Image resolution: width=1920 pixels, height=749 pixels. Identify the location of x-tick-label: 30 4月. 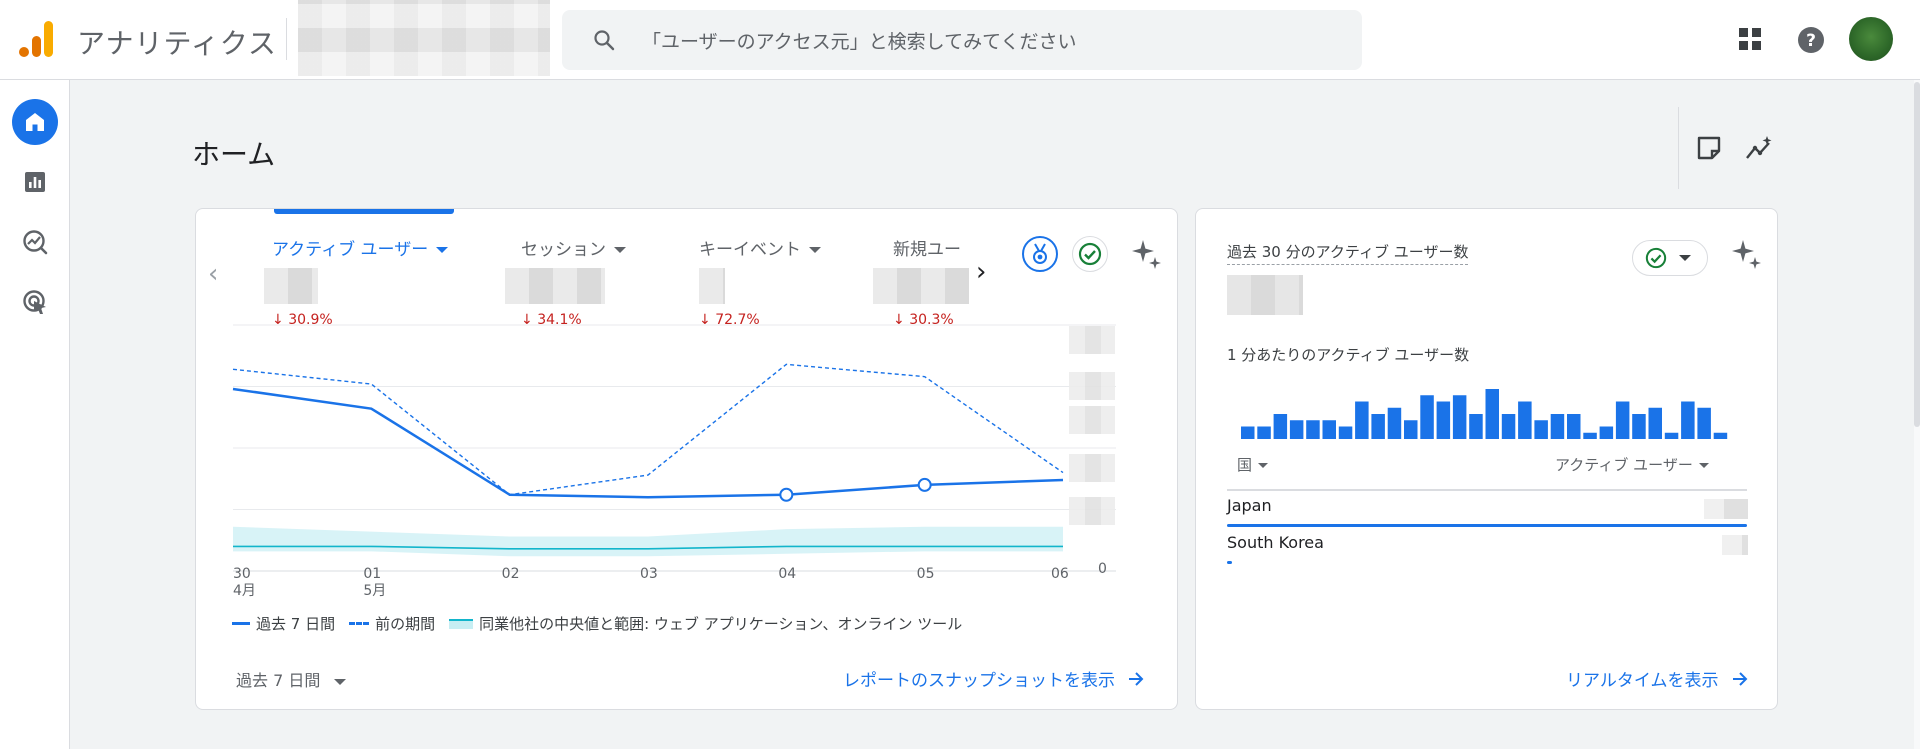
(244, 582).